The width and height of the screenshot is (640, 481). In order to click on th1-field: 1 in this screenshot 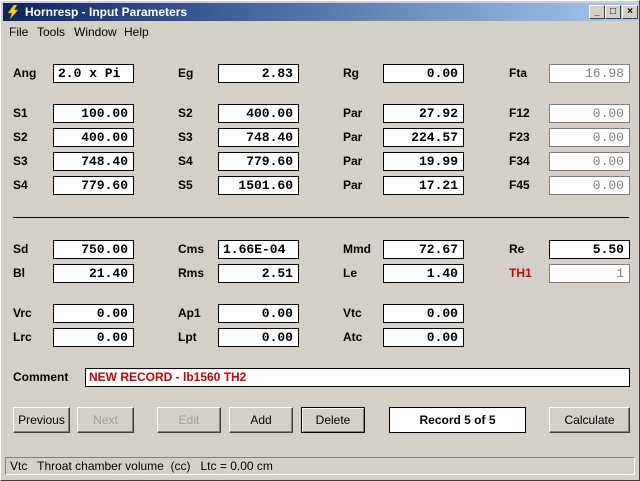, I will do `click(589, 273)`.